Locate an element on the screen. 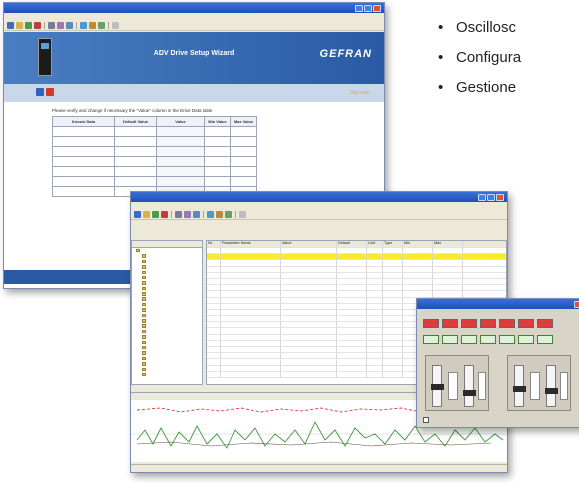 Image resolution: width=579 pixels, height=483 pixels. tree-header is located at coordinates (167, 244).